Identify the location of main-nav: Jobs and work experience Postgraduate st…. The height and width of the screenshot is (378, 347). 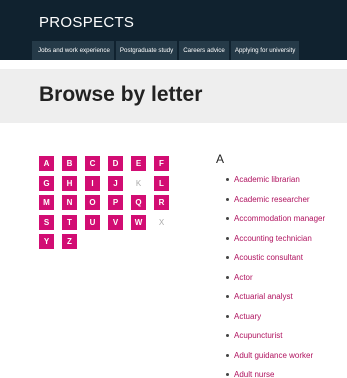
(166, 50).